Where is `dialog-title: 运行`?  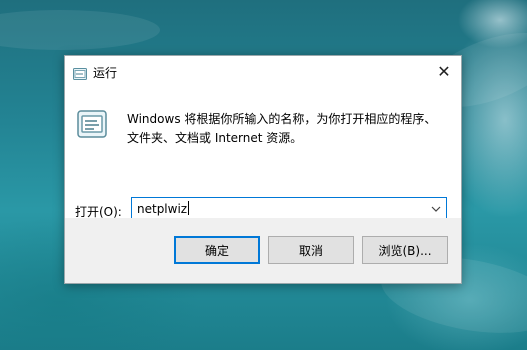 dialog-title: 运行 is located at coordinates (105, 73).